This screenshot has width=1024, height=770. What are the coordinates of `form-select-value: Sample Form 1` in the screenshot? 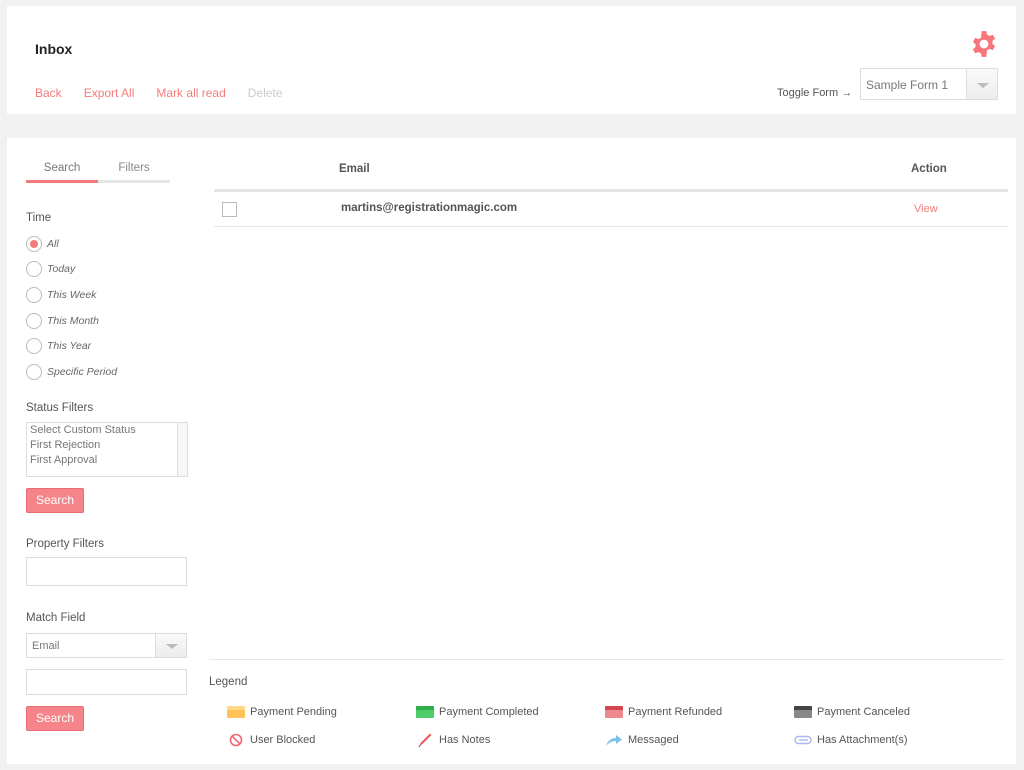 It's located at (907, 85).